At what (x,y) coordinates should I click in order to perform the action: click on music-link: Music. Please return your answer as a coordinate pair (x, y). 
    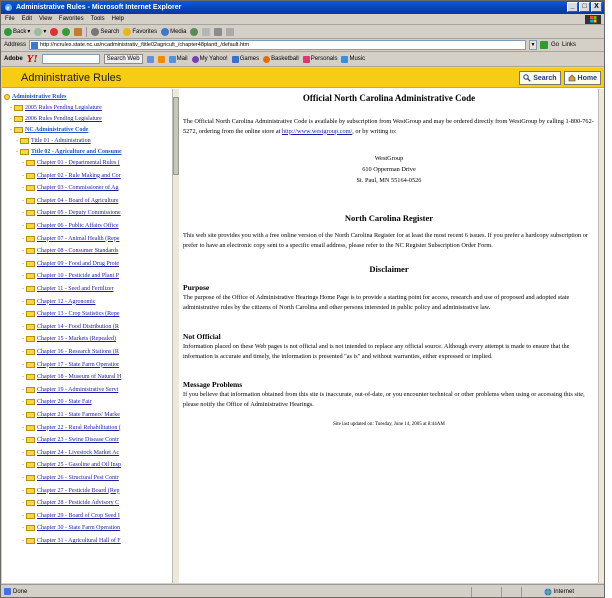
    Looking at the image, I should click on (353, 59).